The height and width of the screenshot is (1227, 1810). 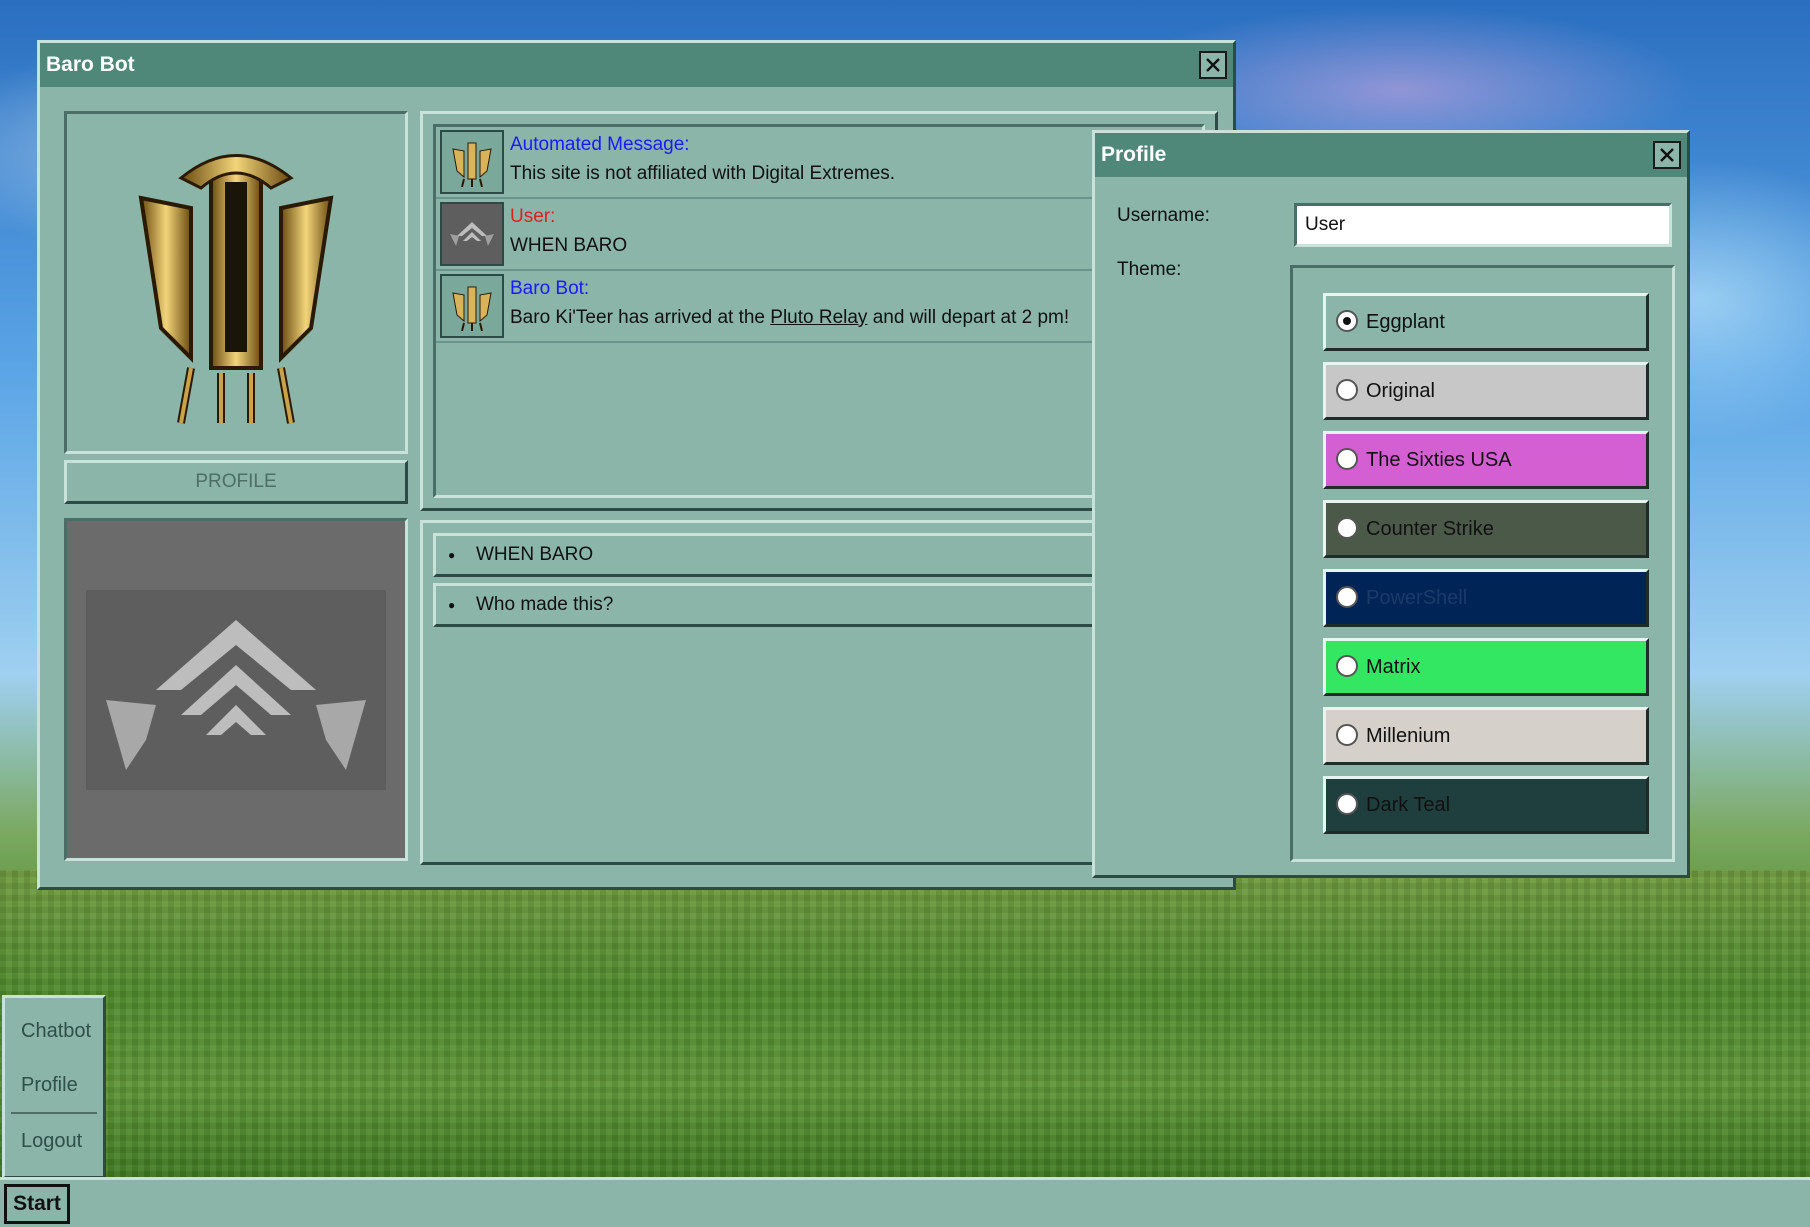 I want to click on theme-option-label: The Sixties USA, so click(x=1439, y=460).